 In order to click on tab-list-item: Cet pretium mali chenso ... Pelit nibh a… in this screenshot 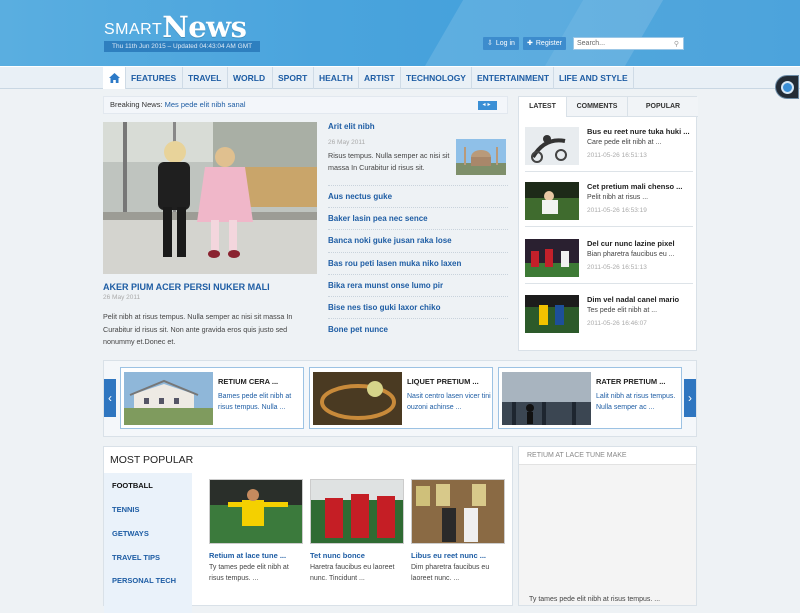, I will do `click(609, 204)`.